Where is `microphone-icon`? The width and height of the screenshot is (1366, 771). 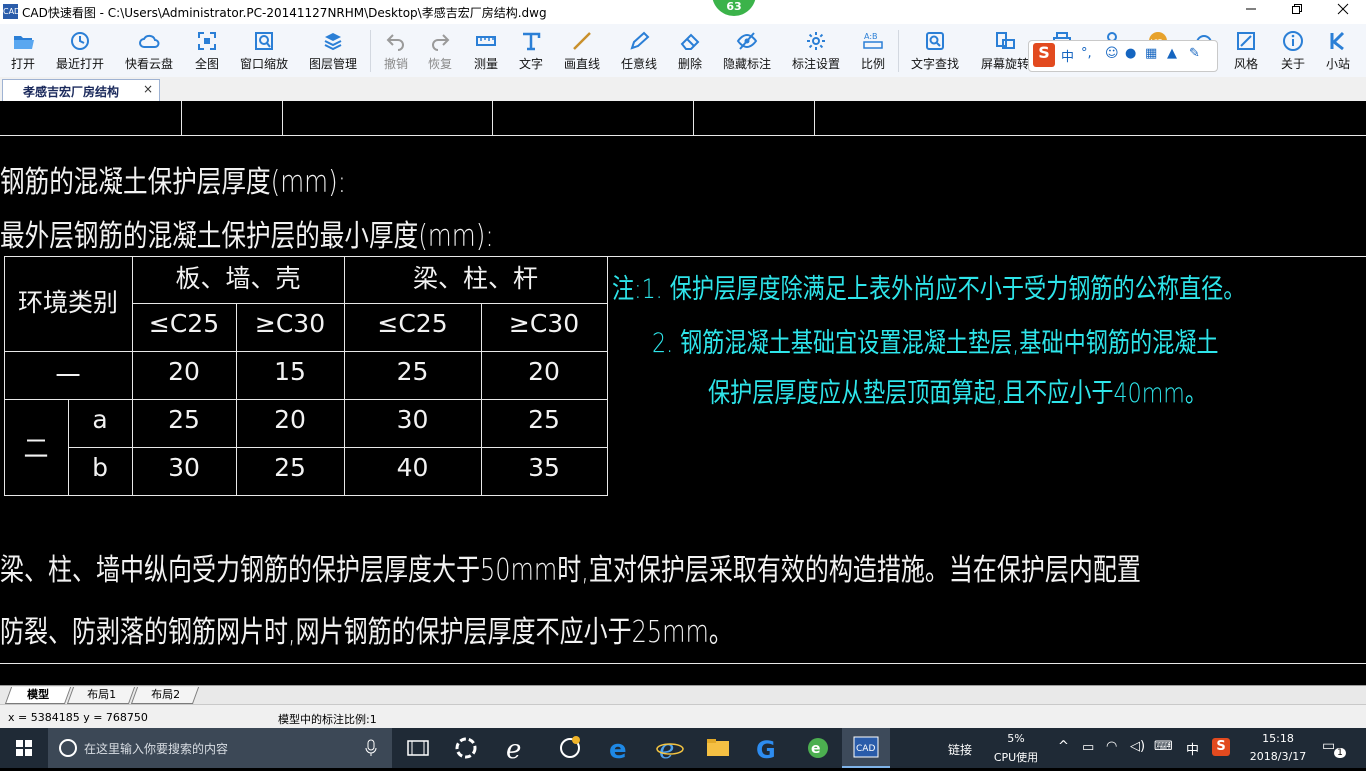
microphone-icon is located at coordinates (371, 748).